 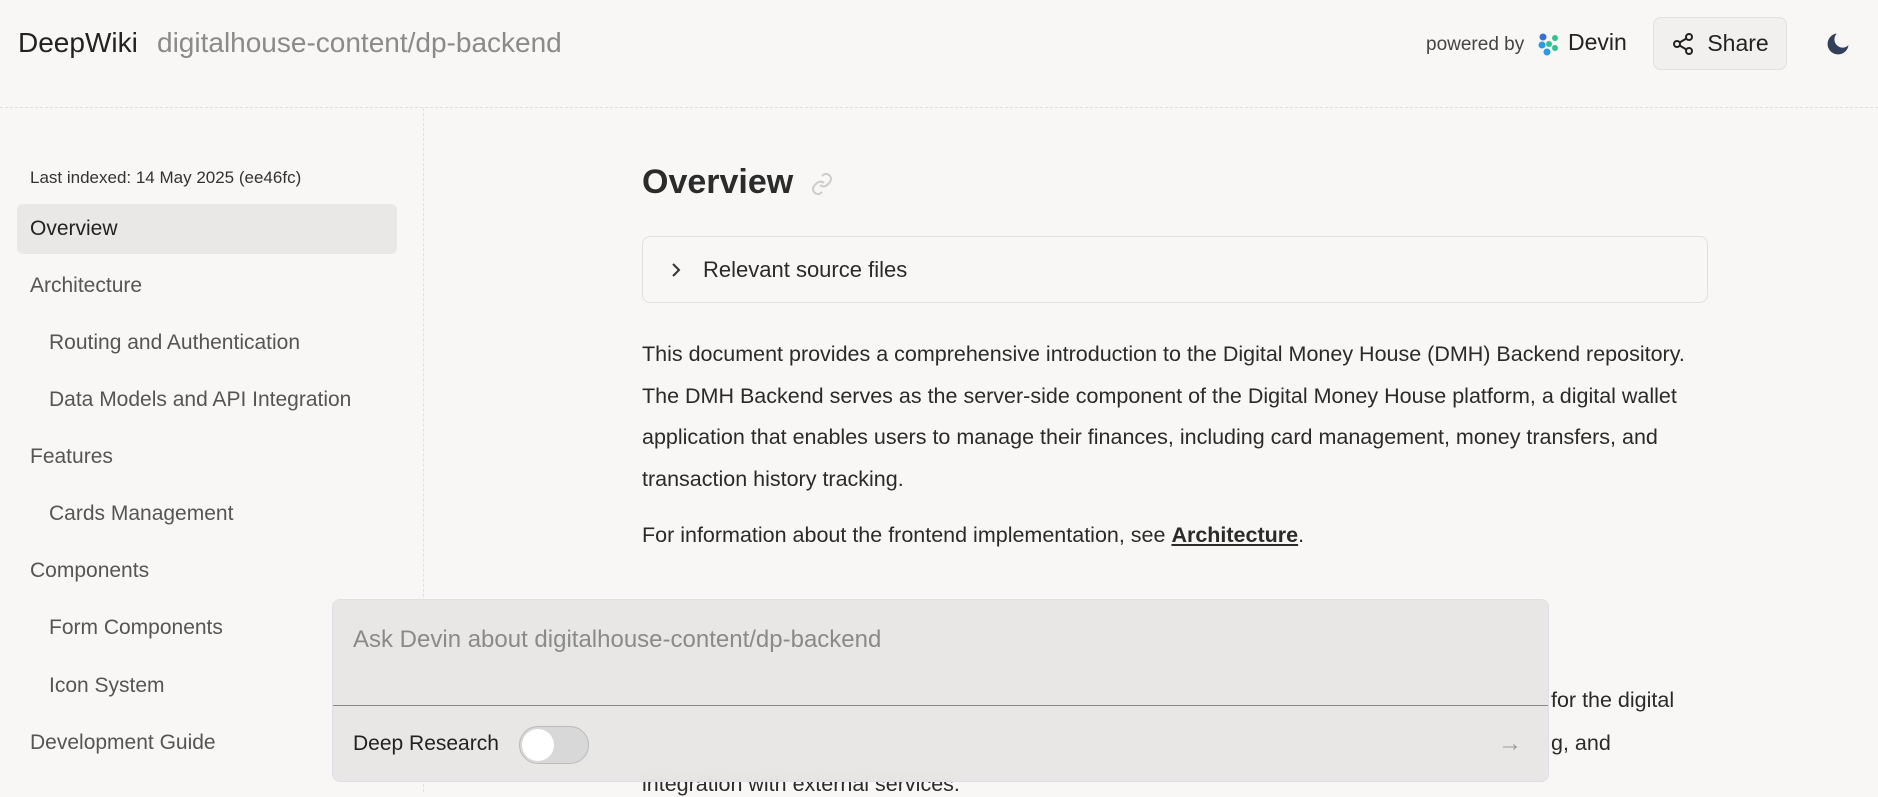 What do you see at coordinates (166, 177) in the screenshot?
I see `last-indexed: Last indexed: 14 May 2025 (ee46fc)` at bounding box center [166, 177].